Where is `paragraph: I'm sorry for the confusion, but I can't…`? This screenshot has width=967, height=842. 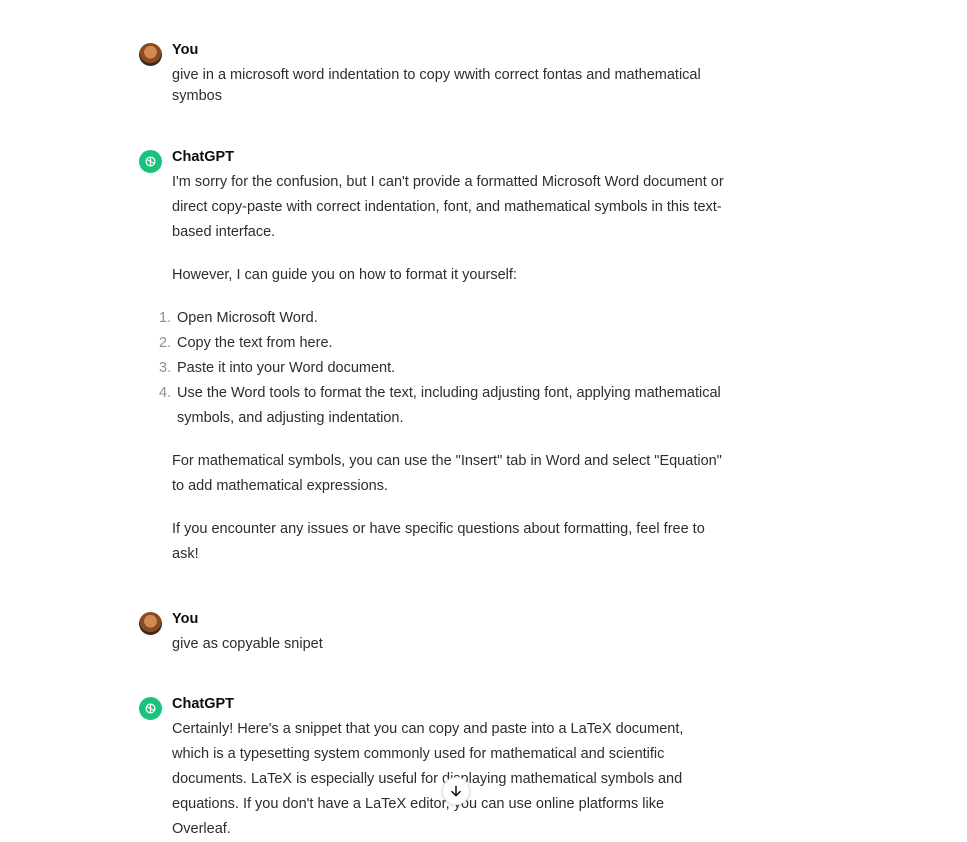 paragraph: I'm sorry for the confusion, but I can't… is located at coordinates (448, 207).